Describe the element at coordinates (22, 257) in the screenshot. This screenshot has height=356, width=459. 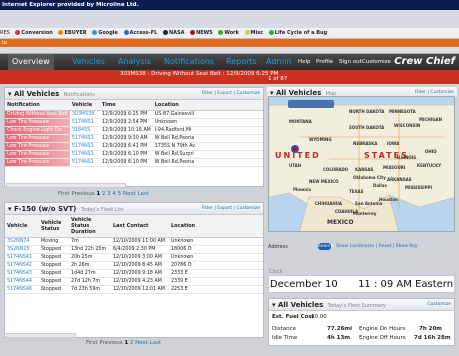
I see `table-cell: 5174NS41` at that location.